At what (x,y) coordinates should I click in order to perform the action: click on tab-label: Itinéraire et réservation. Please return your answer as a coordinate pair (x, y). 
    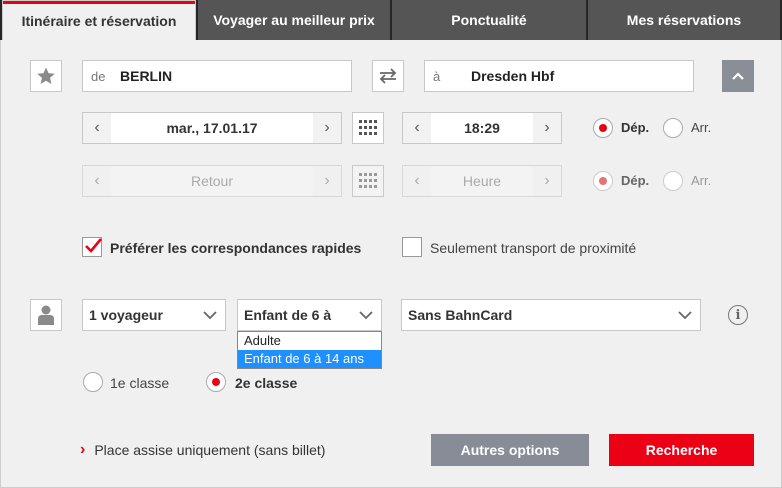
    Looking at the image, I should click on (99, 21).